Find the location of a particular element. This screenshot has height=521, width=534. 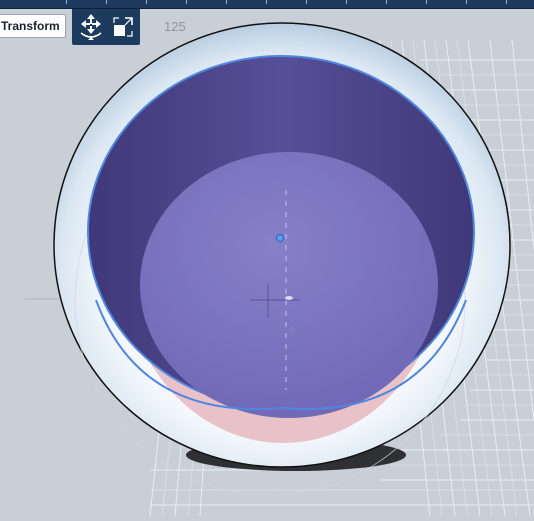

height-handle is located at coordinates (280, 238).